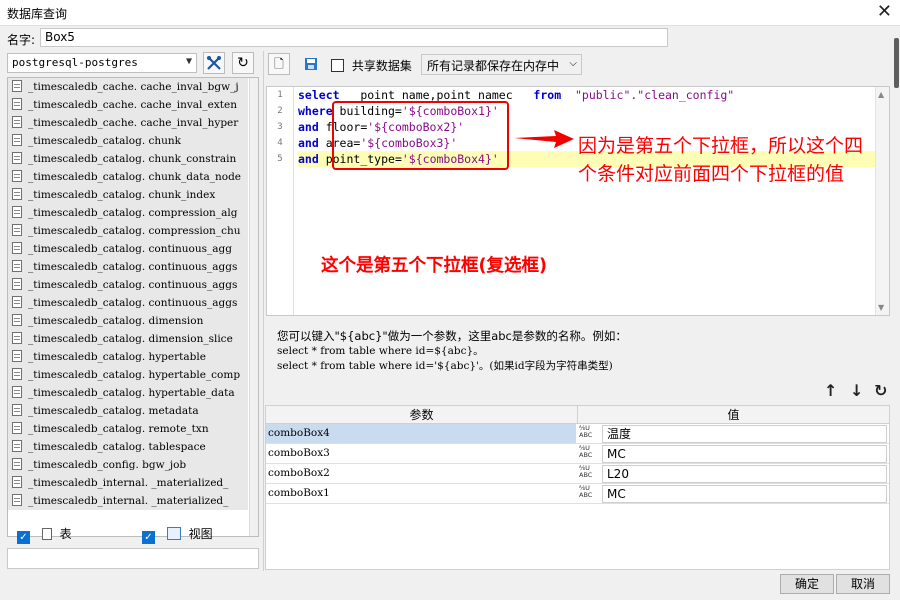 This screenshot has height=600, width=900. I want to click on cancel-button: 取消, so click(863, 584).